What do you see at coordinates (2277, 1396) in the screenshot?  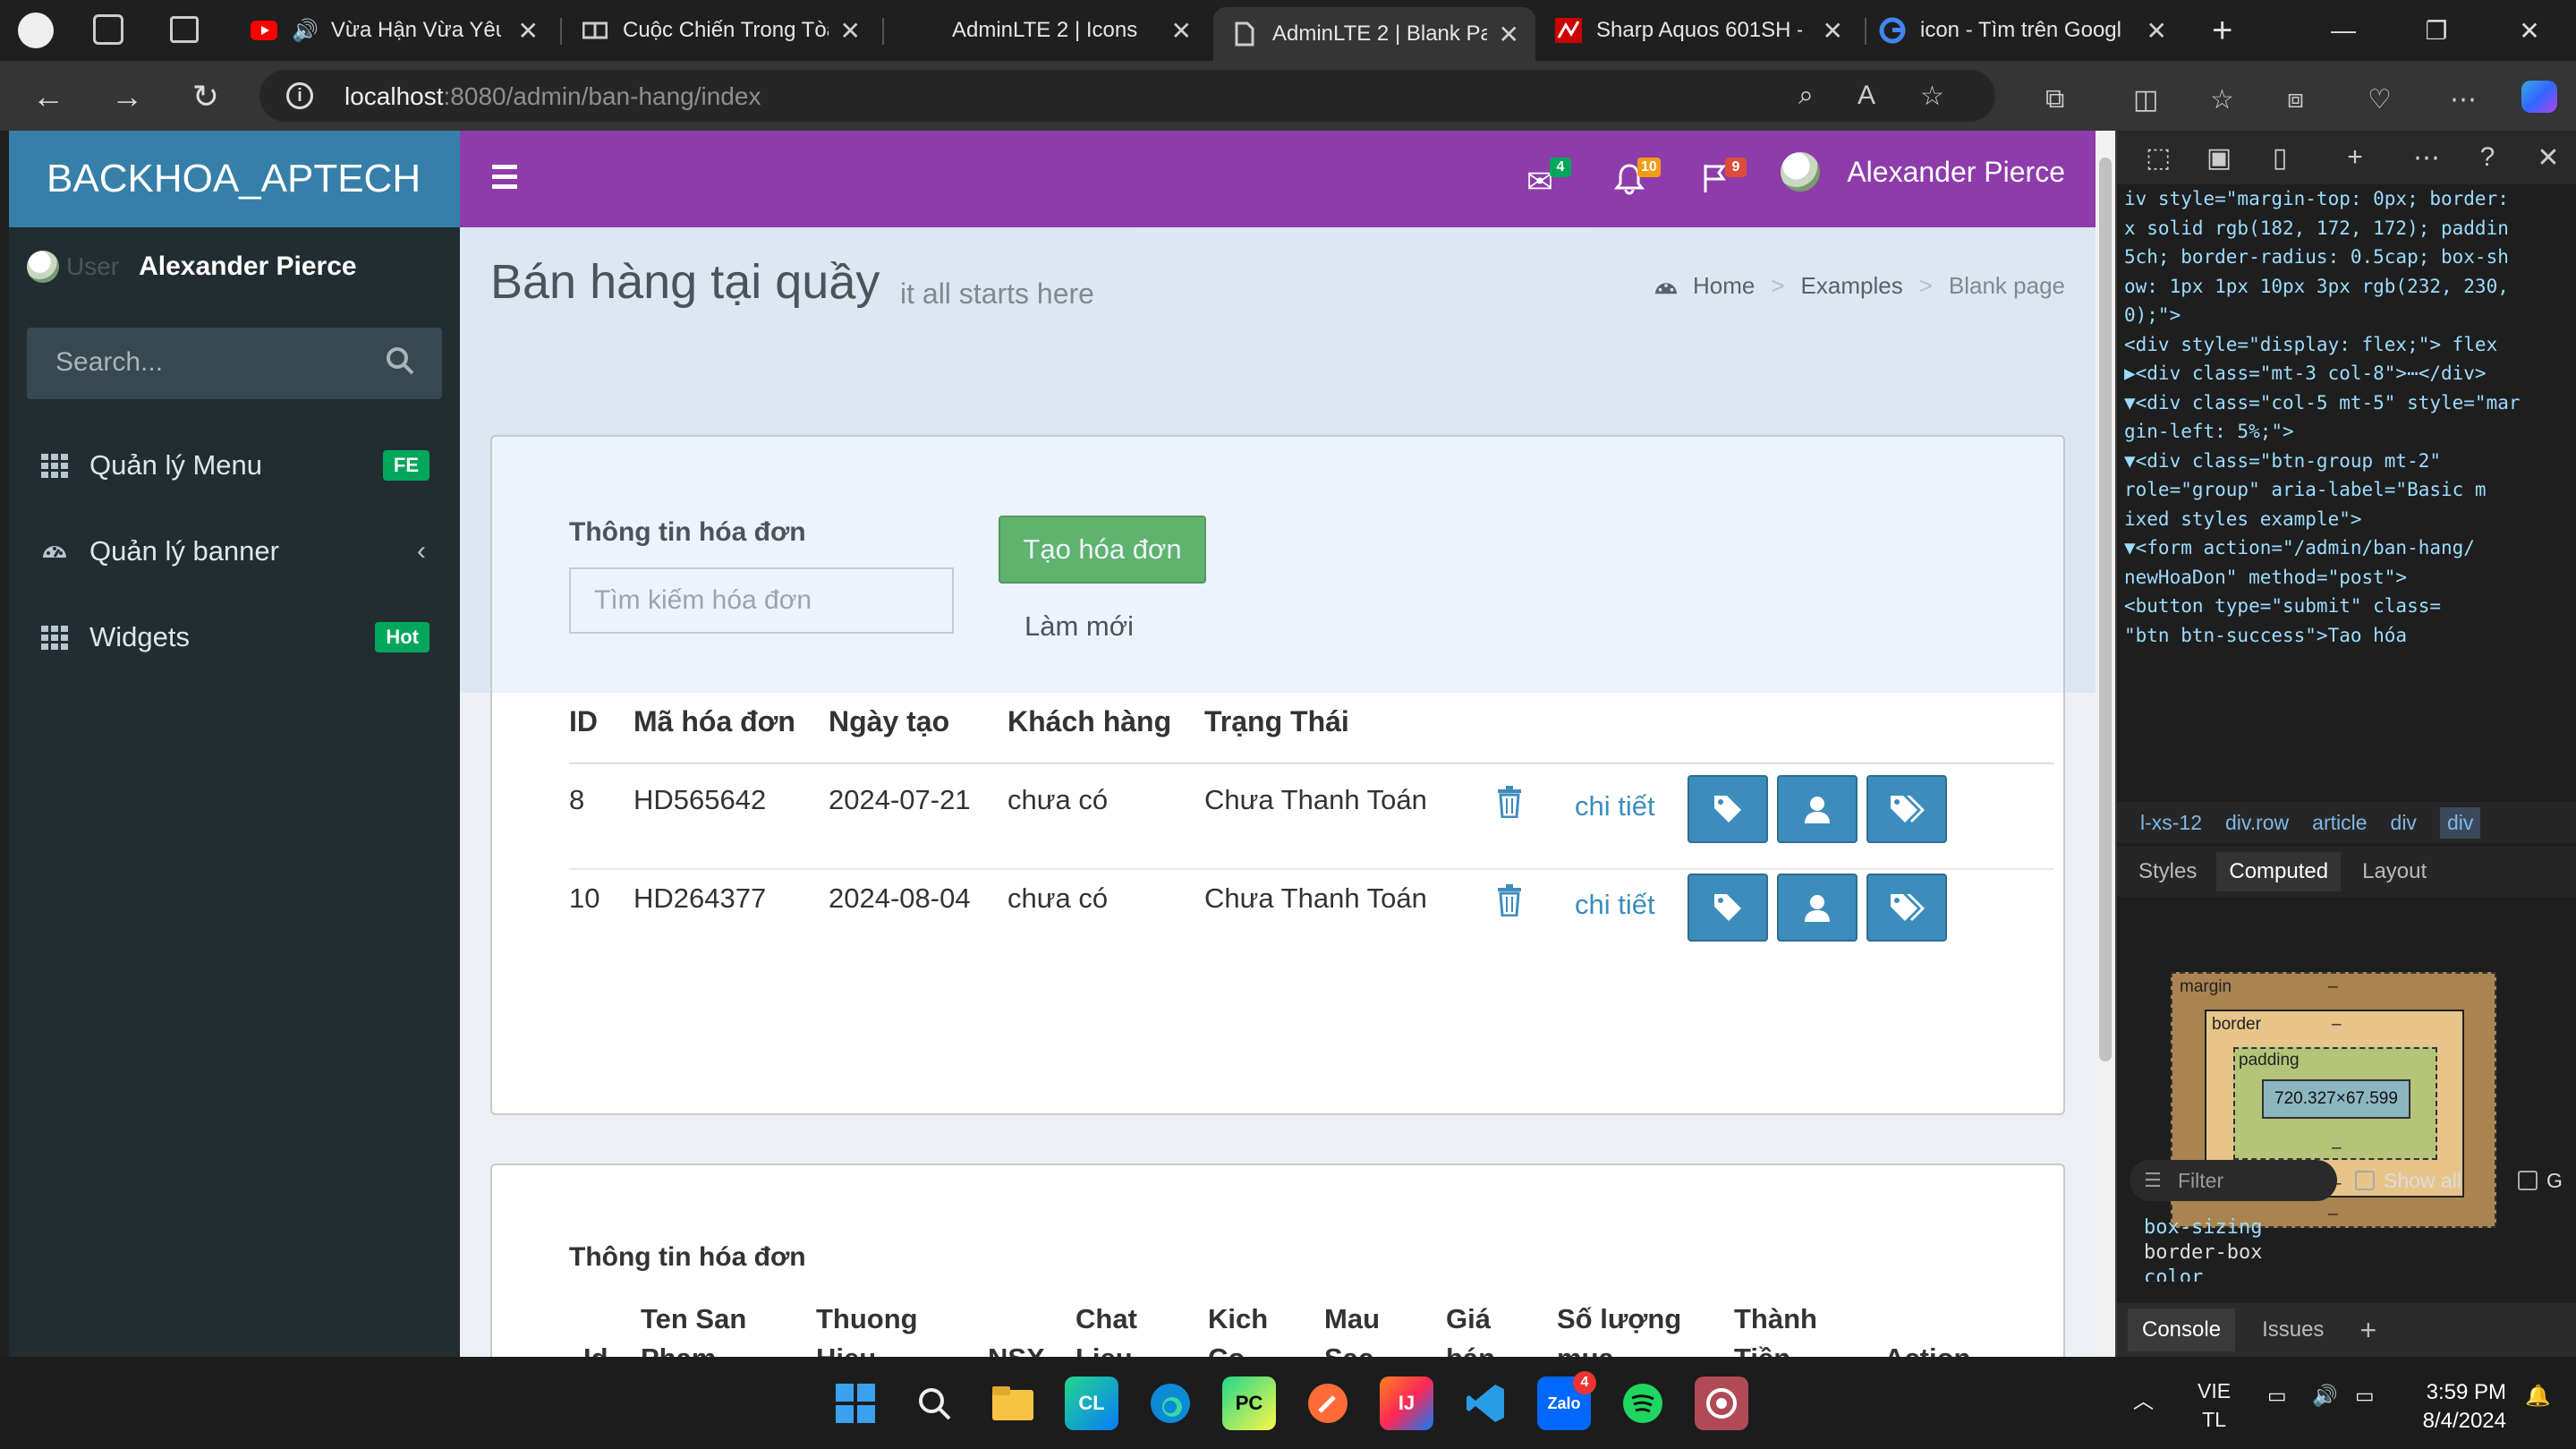 I see `network-icon: ▭` at bounding box center [2277, 1396].